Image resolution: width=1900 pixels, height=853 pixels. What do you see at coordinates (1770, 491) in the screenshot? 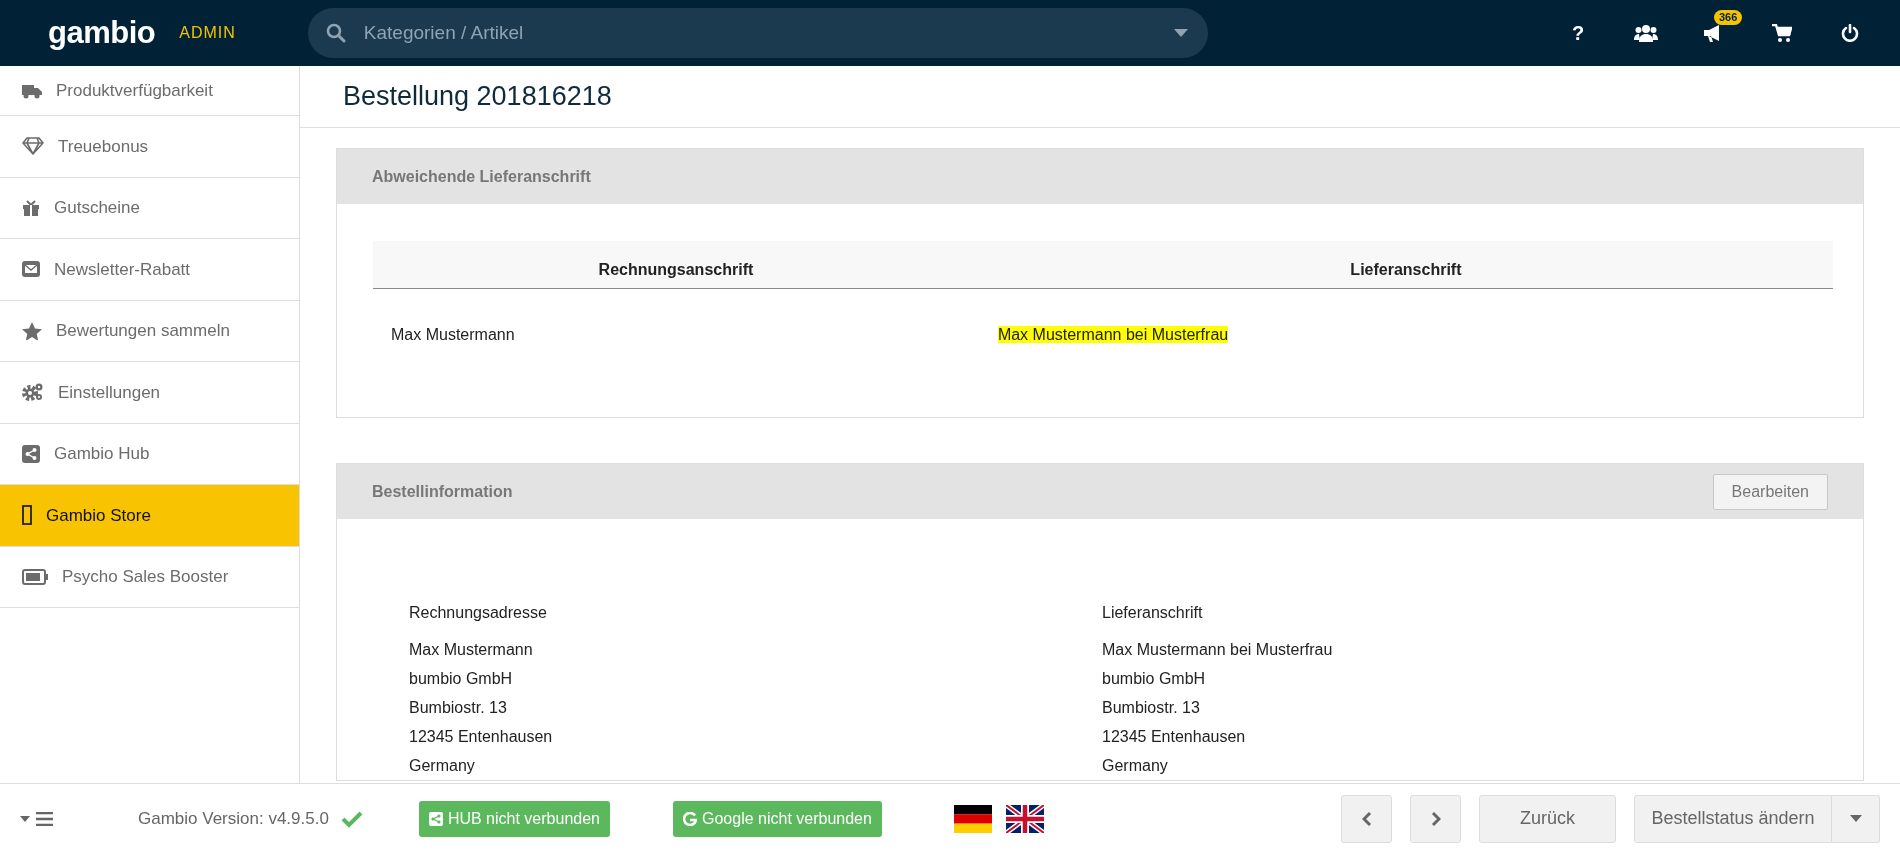
I see `edit-button: Bearbeiten` at bounding box center [1770, 491].